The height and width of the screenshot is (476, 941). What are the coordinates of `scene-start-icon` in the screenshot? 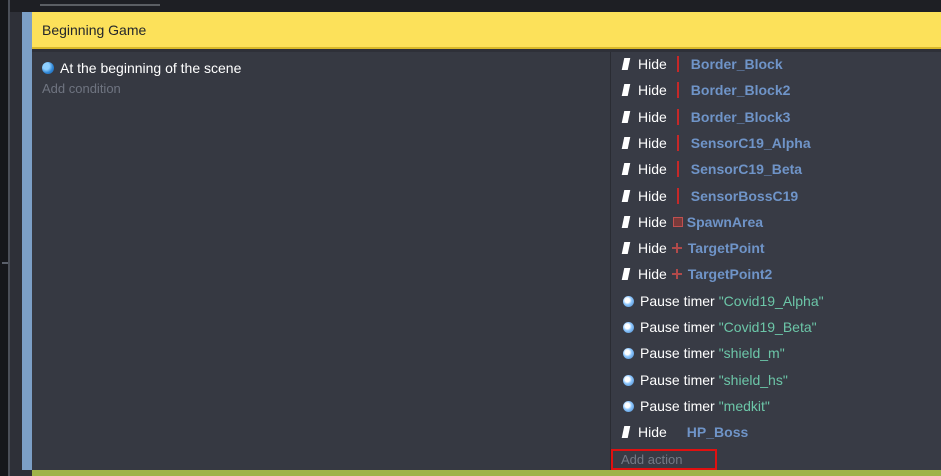 It's located at (48, 68).